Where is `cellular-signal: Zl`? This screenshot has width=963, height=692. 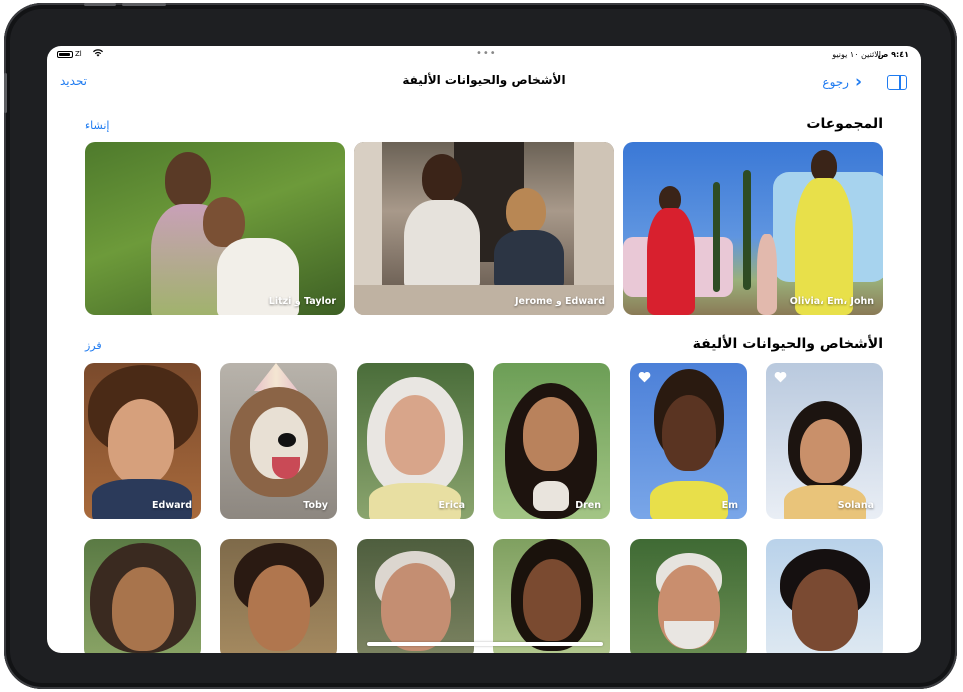 cellular-signal: Zl is located at coordinates (78, 54).